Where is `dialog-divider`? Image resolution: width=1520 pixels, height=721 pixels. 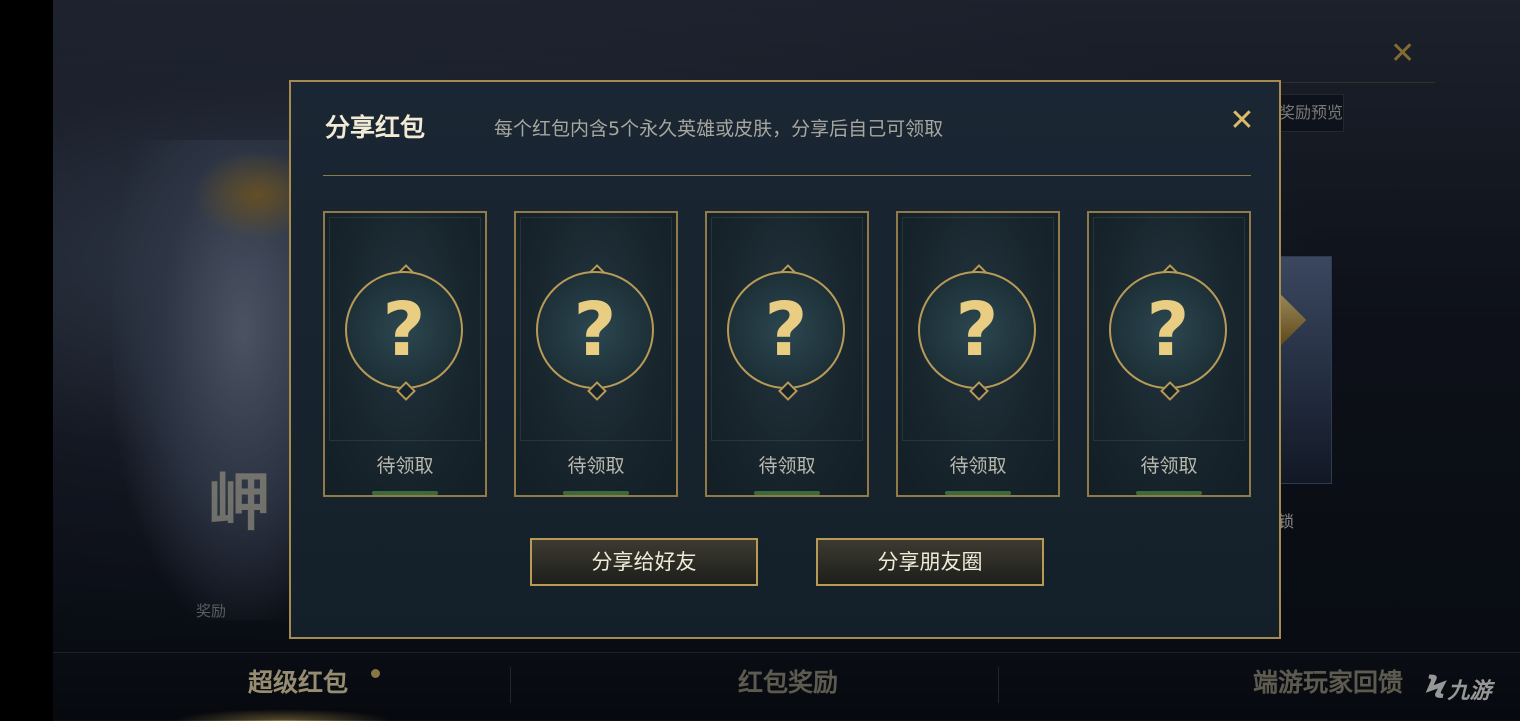 dialog-divider is located at coordinates (787, 175).